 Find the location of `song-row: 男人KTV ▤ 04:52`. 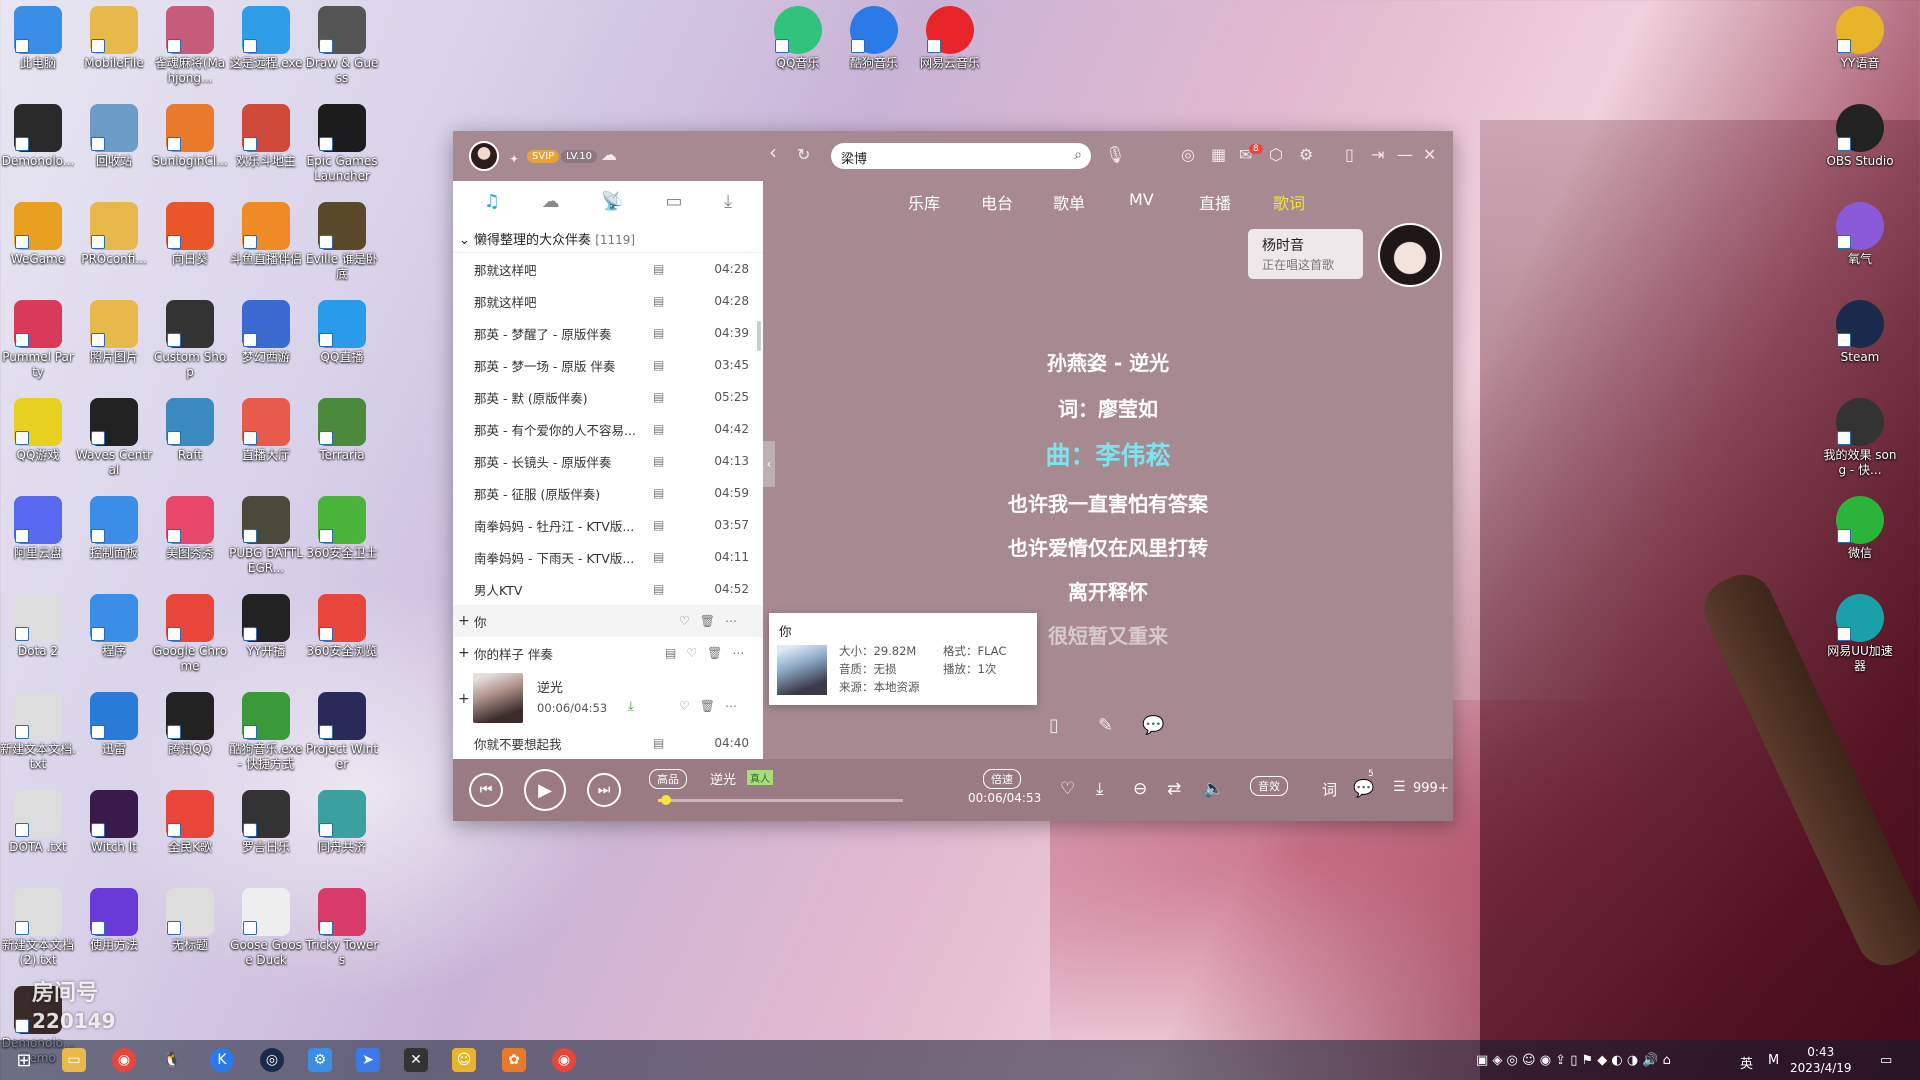

song-row: 男人KTV ▤ 04:52 is located at coordinates (608, 589).